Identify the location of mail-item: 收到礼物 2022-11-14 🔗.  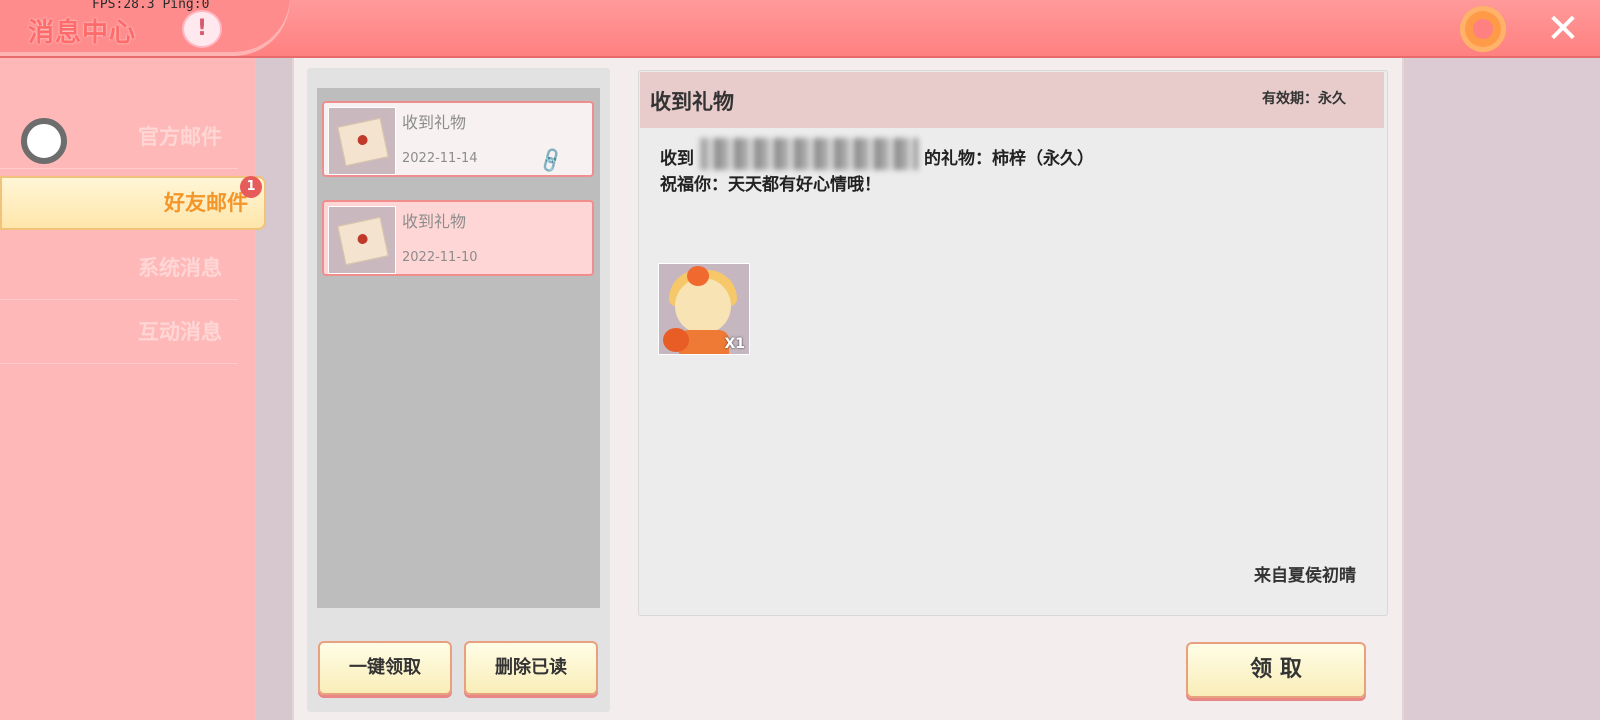
(458, 139).